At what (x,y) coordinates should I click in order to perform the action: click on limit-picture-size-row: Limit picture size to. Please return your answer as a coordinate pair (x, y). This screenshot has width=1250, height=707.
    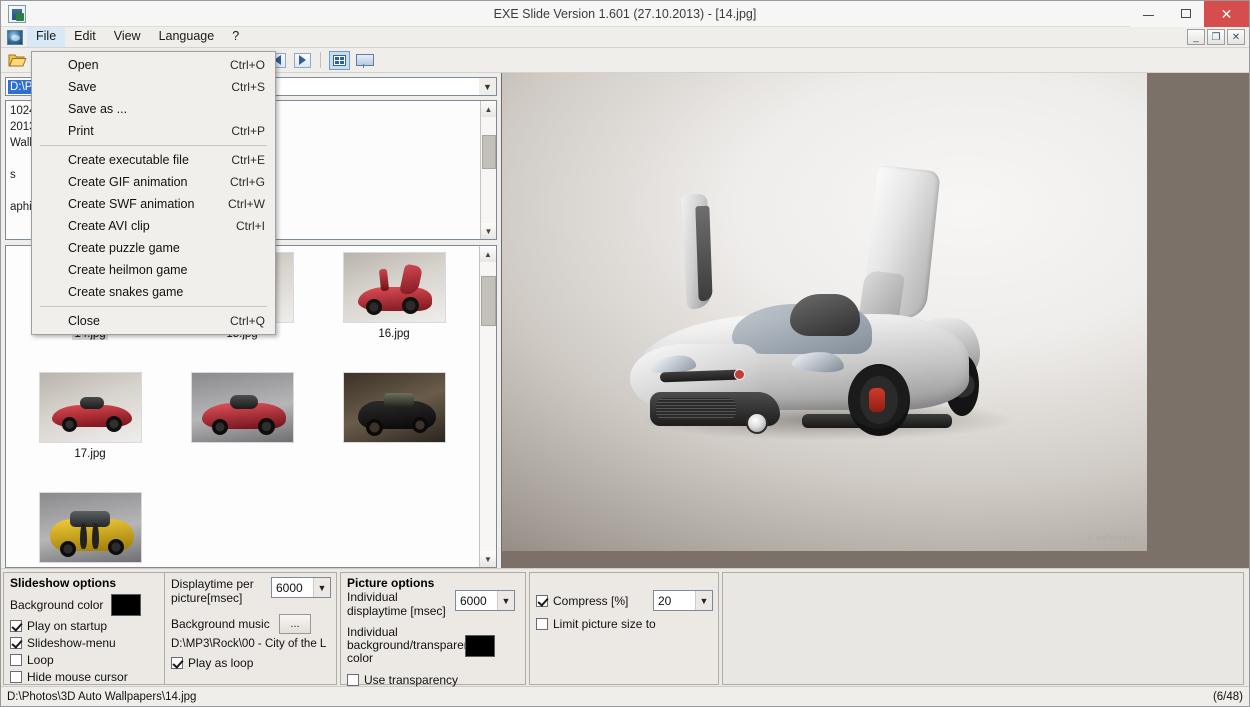
    Looking at the image, I should click on (627, 624).